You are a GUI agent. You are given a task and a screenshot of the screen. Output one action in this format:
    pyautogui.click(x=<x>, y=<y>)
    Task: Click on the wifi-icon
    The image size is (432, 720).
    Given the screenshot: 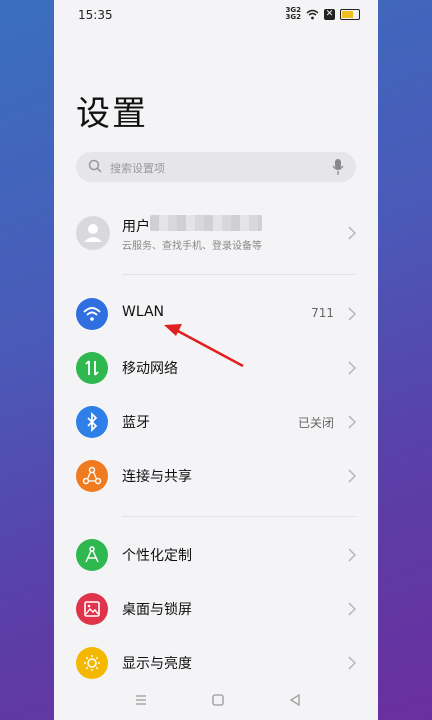 What is the action you would take?
    pyautogui.click(x=92, y=314)
    